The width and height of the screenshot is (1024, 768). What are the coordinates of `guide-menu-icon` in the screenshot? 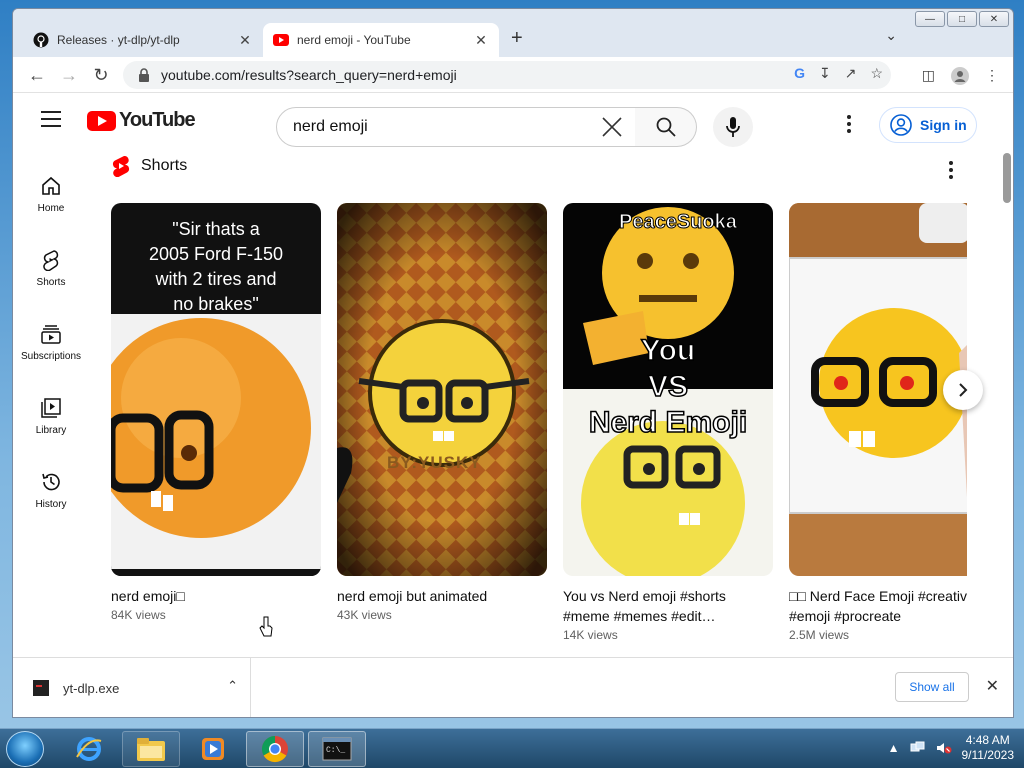 It's located at (51, 119).